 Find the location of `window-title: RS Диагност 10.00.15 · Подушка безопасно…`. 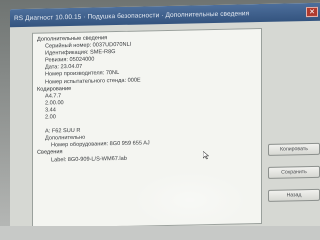

window-title: RS Диагност 10.00.15 · Подушка безопасно… is located at coordinates (132, 15).